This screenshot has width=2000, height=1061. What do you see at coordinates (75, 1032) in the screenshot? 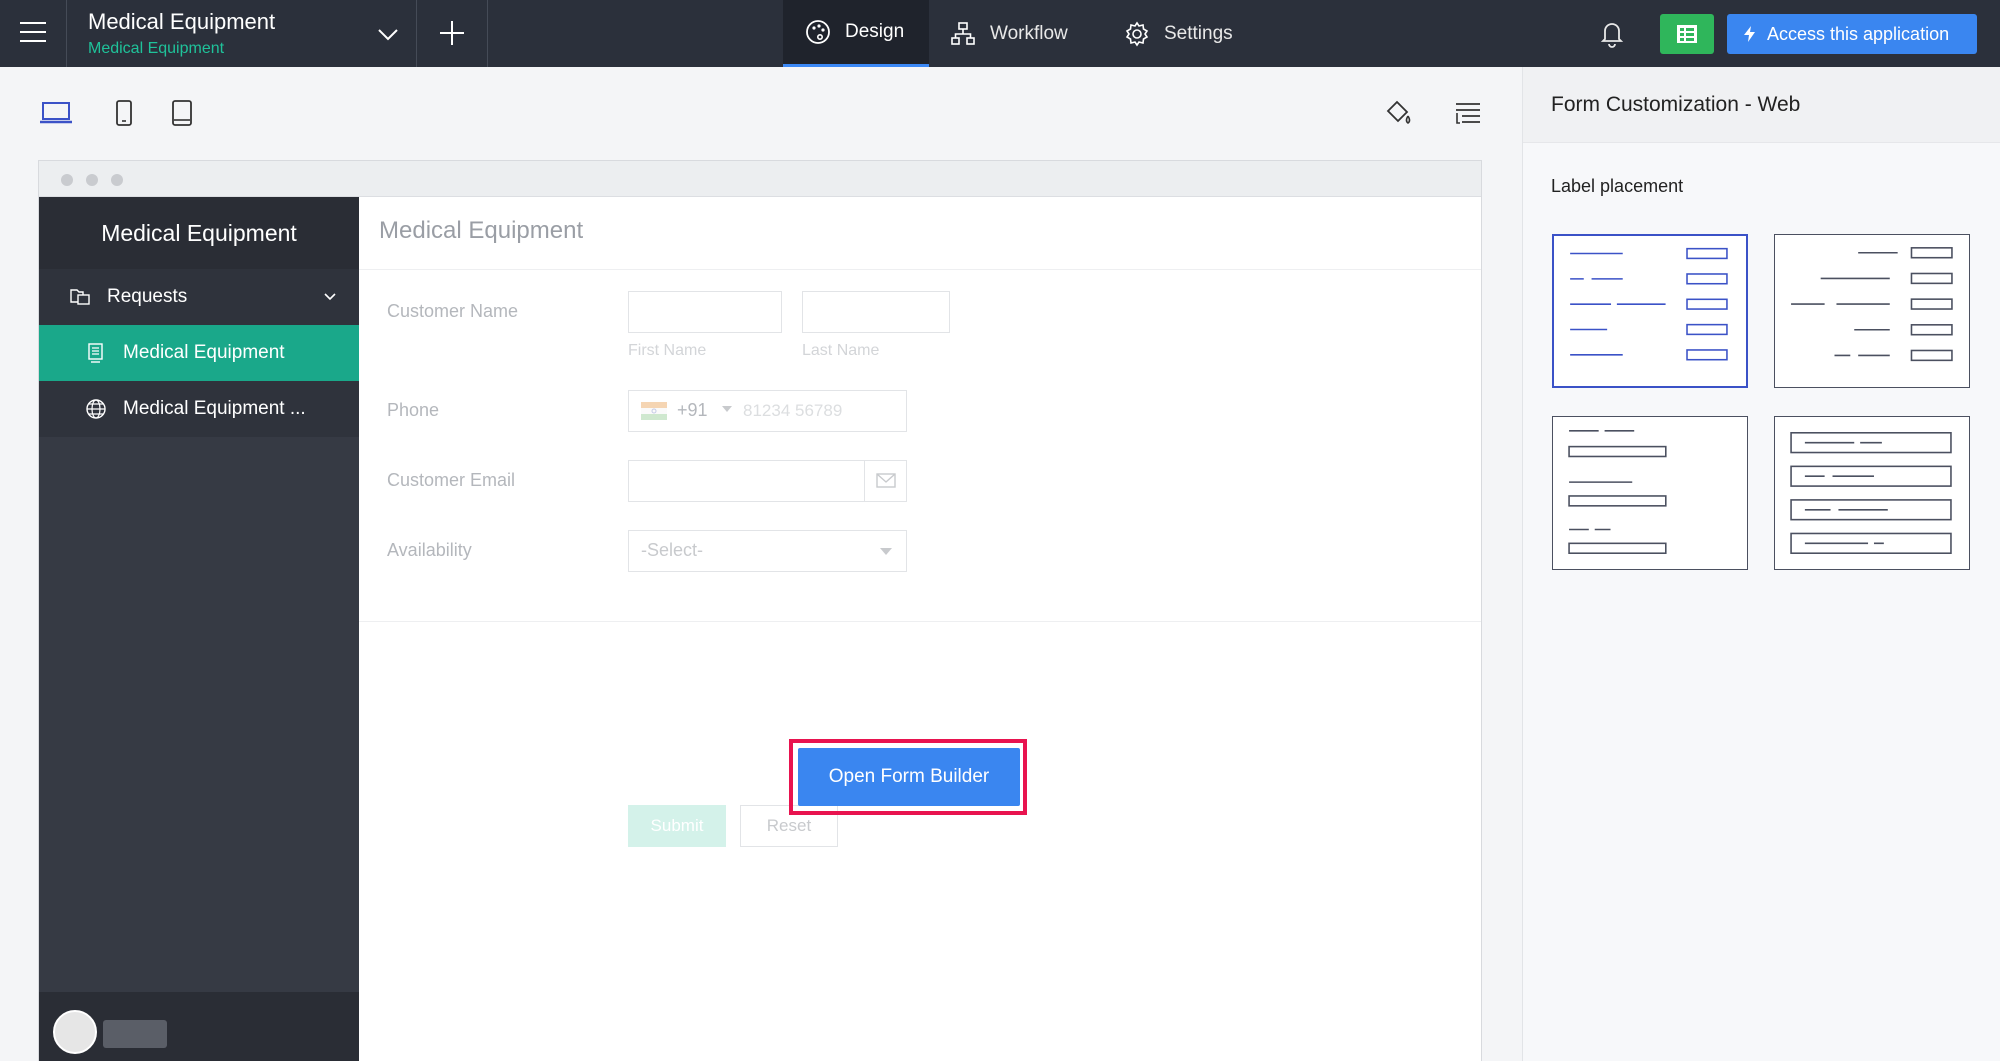
I see `avatar` at bounding box center [75, 1032].